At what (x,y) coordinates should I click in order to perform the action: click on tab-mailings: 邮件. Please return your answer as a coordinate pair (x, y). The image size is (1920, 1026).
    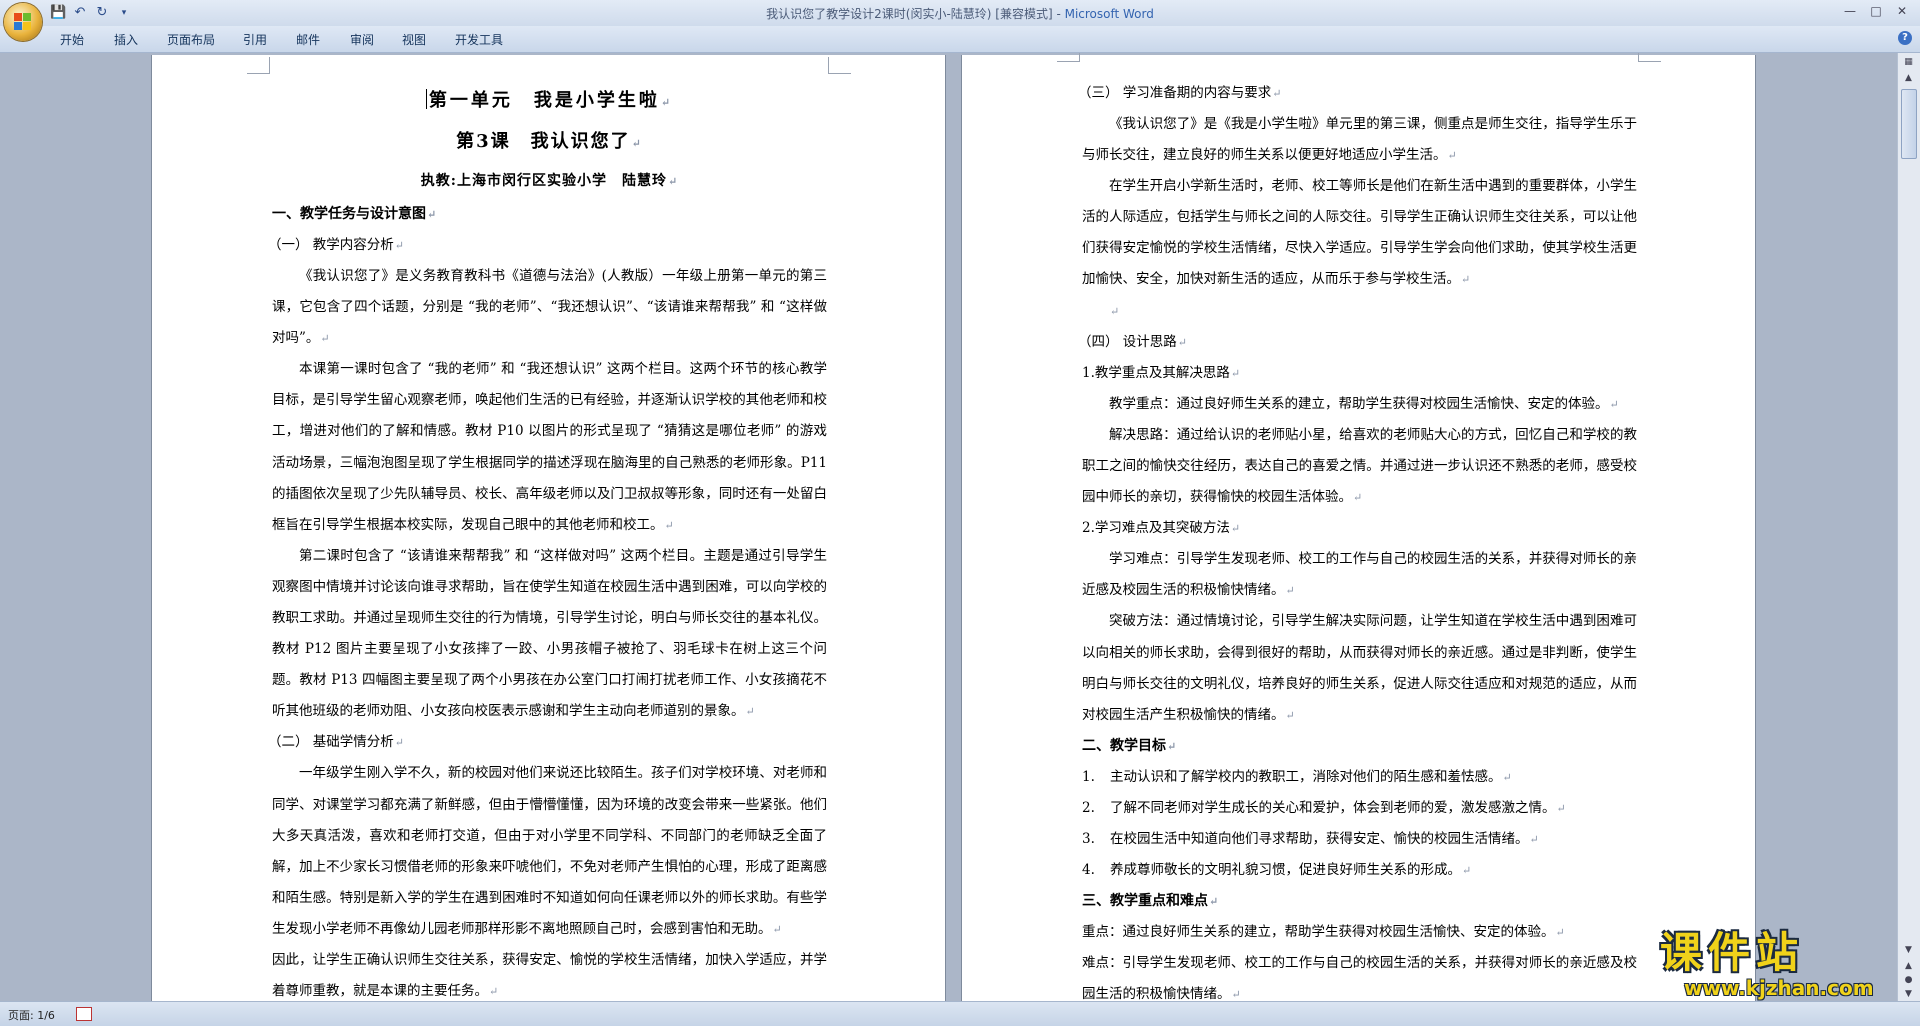
    Looking at the image, I should click on (308, 39).